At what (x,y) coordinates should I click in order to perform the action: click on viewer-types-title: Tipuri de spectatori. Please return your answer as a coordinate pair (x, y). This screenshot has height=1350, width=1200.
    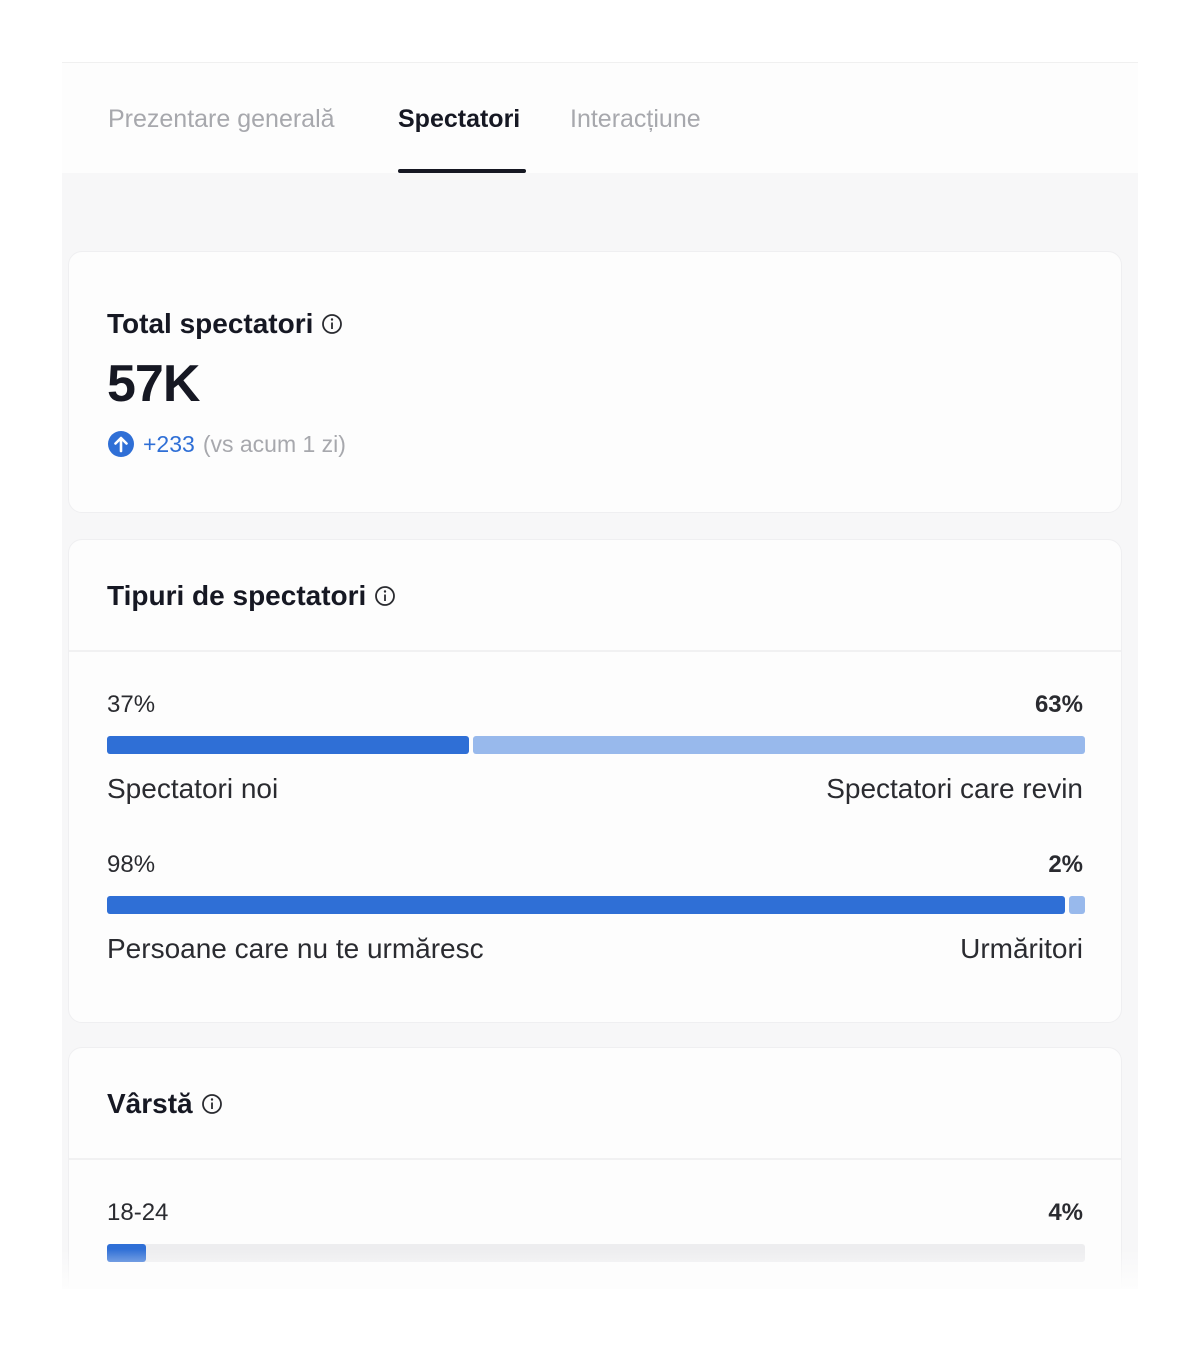
    Looking at the image, I should click on (237, 595).